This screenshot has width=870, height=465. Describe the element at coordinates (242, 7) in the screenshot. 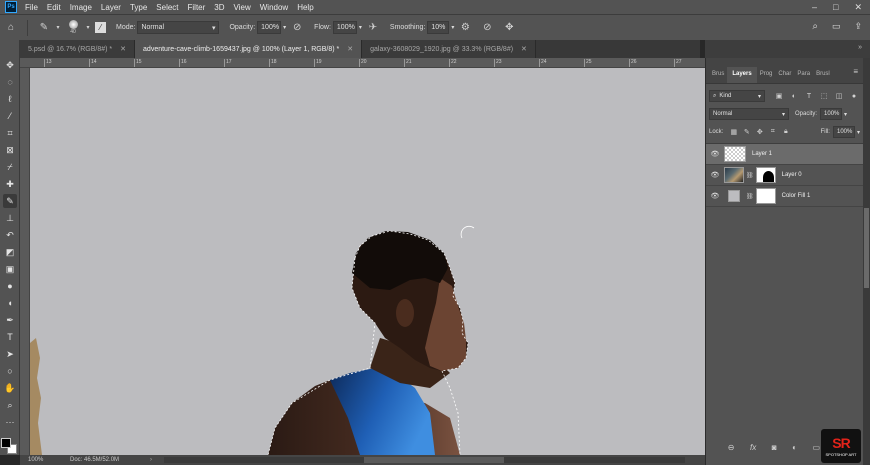

I see `menu-view: View` at that location.